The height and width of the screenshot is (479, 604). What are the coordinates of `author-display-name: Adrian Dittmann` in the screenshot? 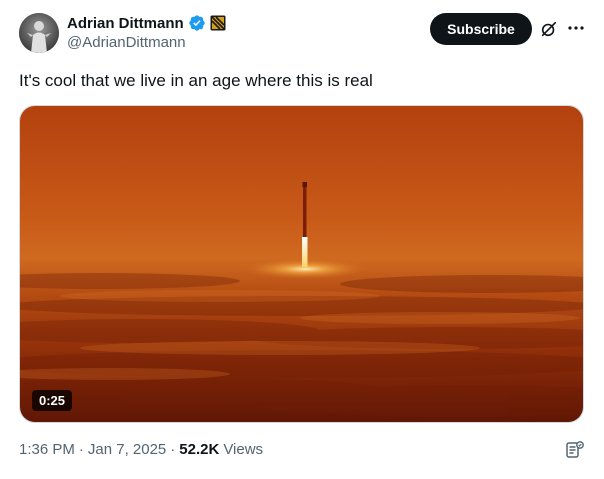 It's located at (125, 23).